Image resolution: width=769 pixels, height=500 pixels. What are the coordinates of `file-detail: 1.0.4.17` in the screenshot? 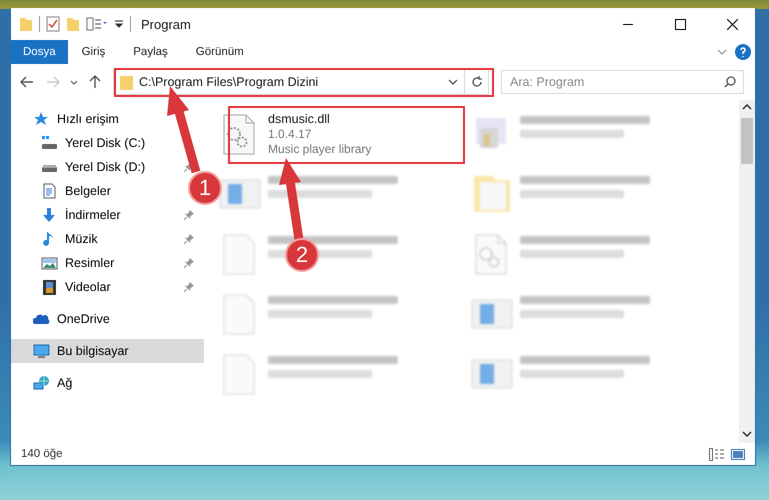 It's located at (290, 134).